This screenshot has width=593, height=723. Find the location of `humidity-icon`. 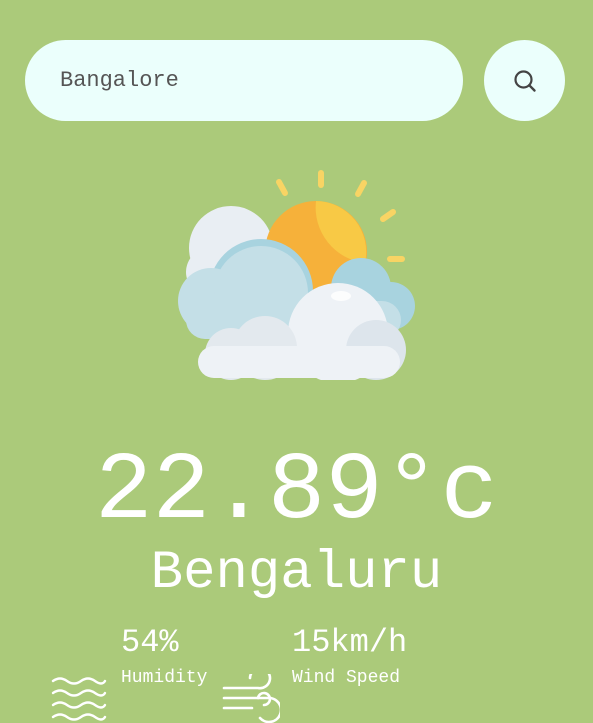

humidity-icon is located at coordinates (79, 699).